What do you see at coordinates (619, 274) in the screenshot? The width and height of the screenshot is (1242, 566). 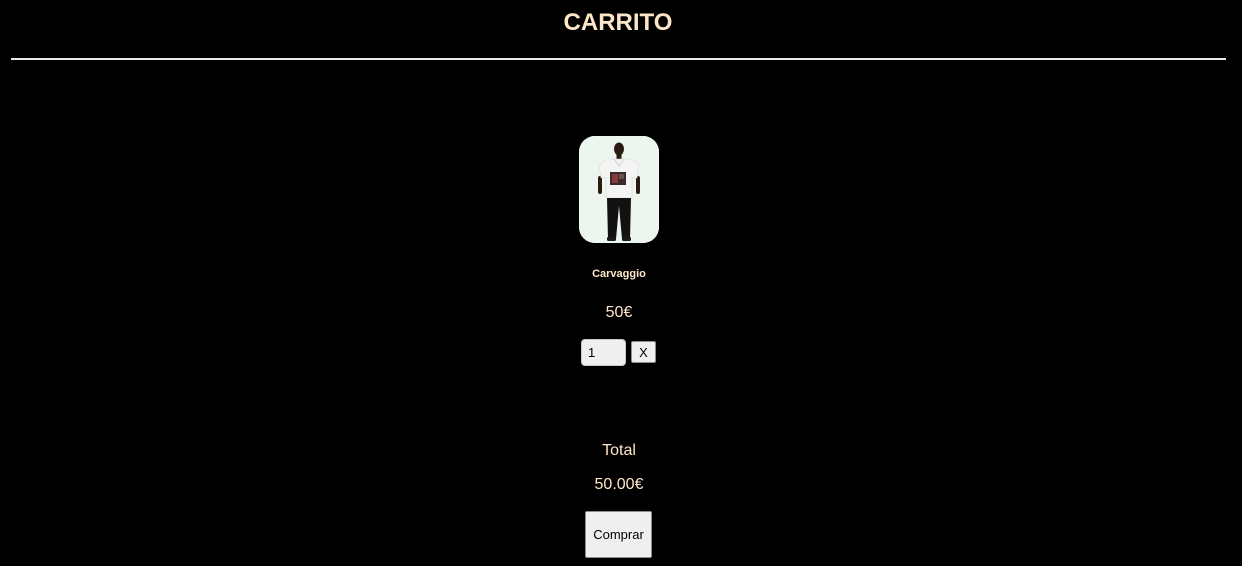 I see `product-name: Carvaggio` at bounding box center [619, 274].